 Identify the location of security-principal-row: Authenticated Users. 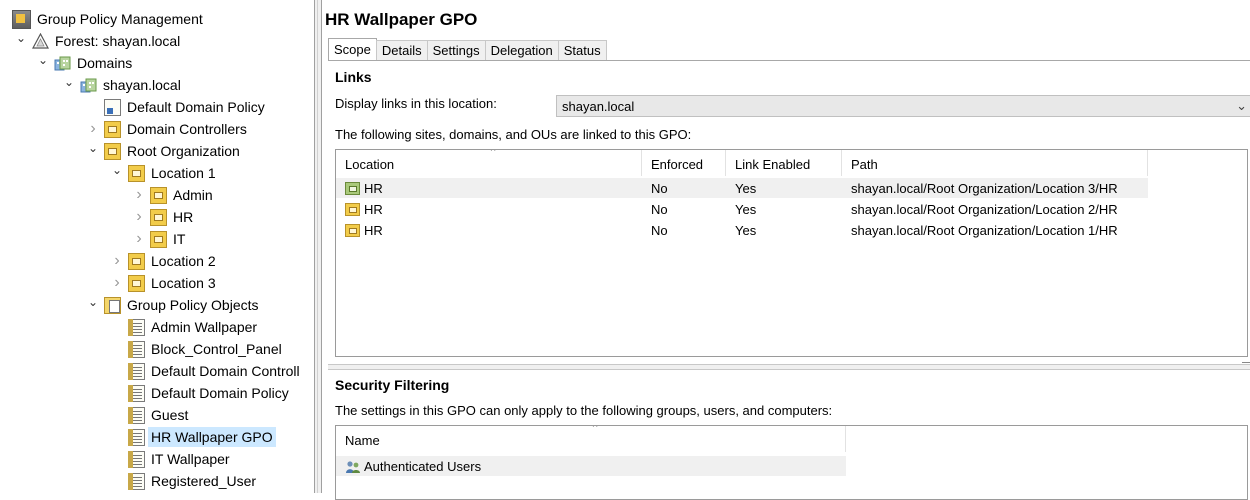
(591, 466).